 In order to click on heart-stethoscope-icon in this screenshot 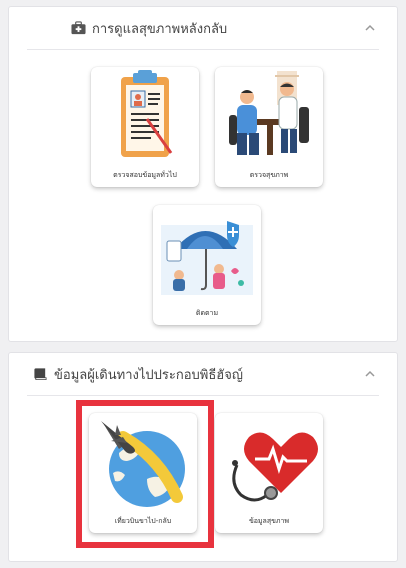, I will do `click(275, 467)`.